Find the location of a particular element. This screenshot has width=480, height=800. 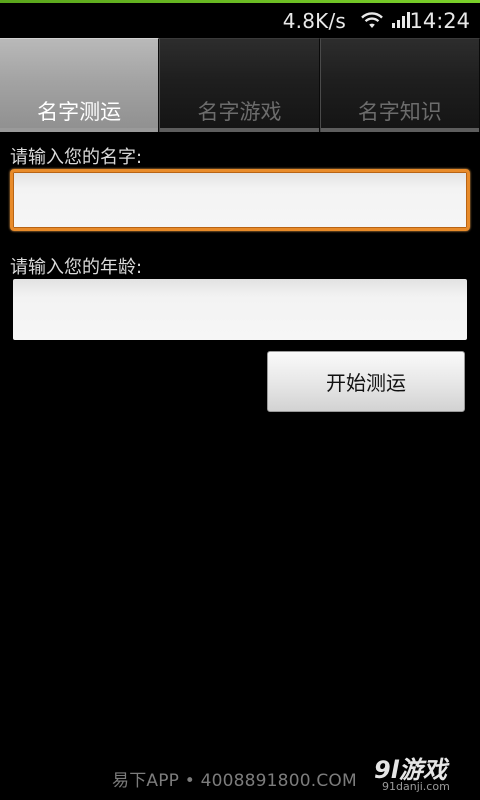

tab-label: 名字测运 is located at coordinates (79, 112).